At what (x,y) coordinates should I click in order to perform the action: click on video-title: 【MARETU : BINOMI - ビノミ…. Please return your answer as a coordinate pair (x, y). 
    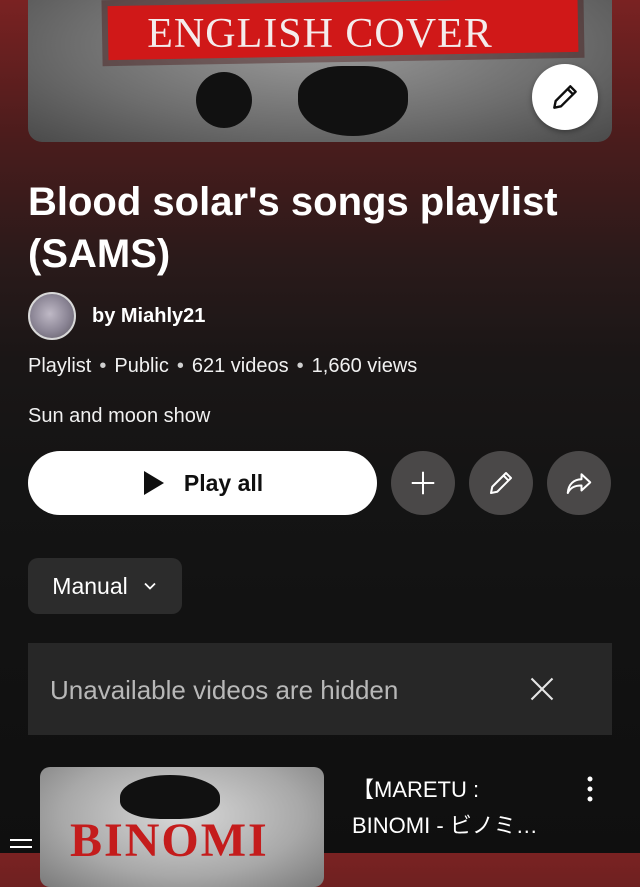
    Looking at the image, I should click on (457, 808).